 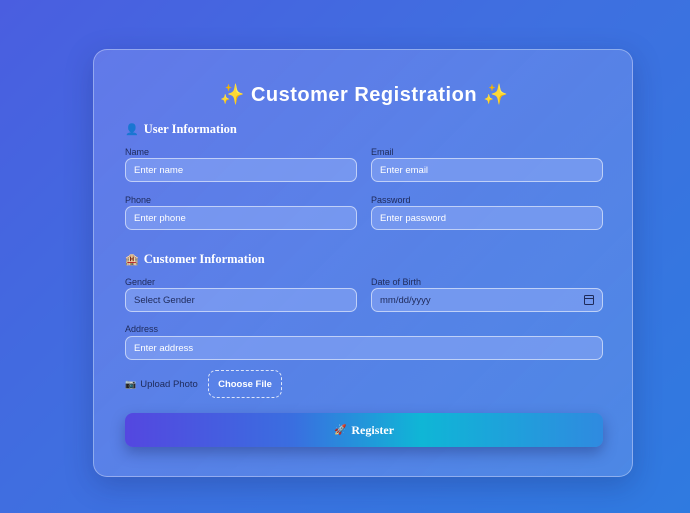 I want to click on register-label: Register, so click(x=373, y=429).